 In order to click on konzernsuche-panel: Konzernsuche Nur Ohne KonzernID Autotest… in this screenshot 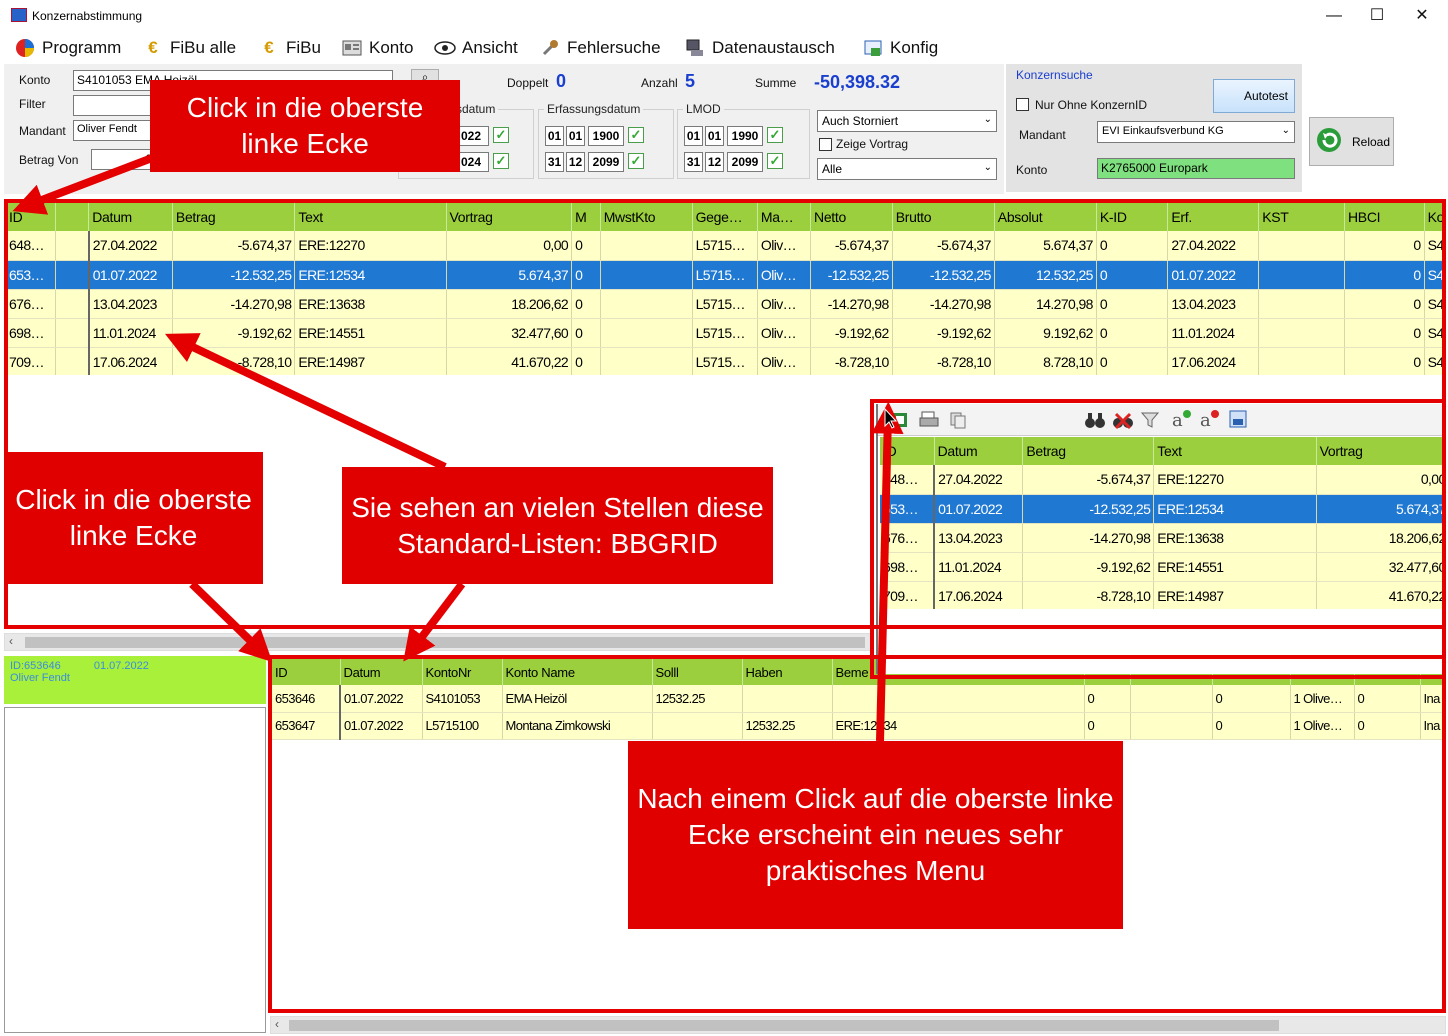, I will do `click(1154, 128)`.